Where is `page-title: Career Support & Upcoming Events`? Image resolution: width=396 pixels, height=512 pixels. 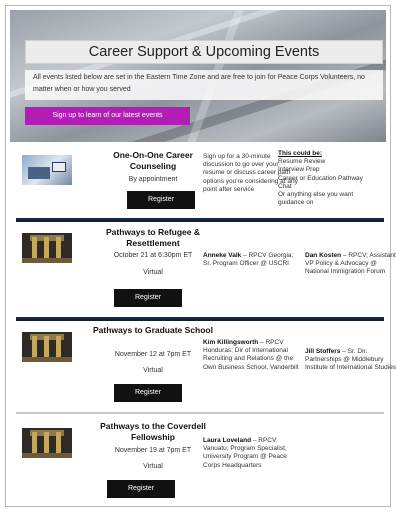 page-title: Career Support & Upcoming Events is located at coordinates (204, 52).